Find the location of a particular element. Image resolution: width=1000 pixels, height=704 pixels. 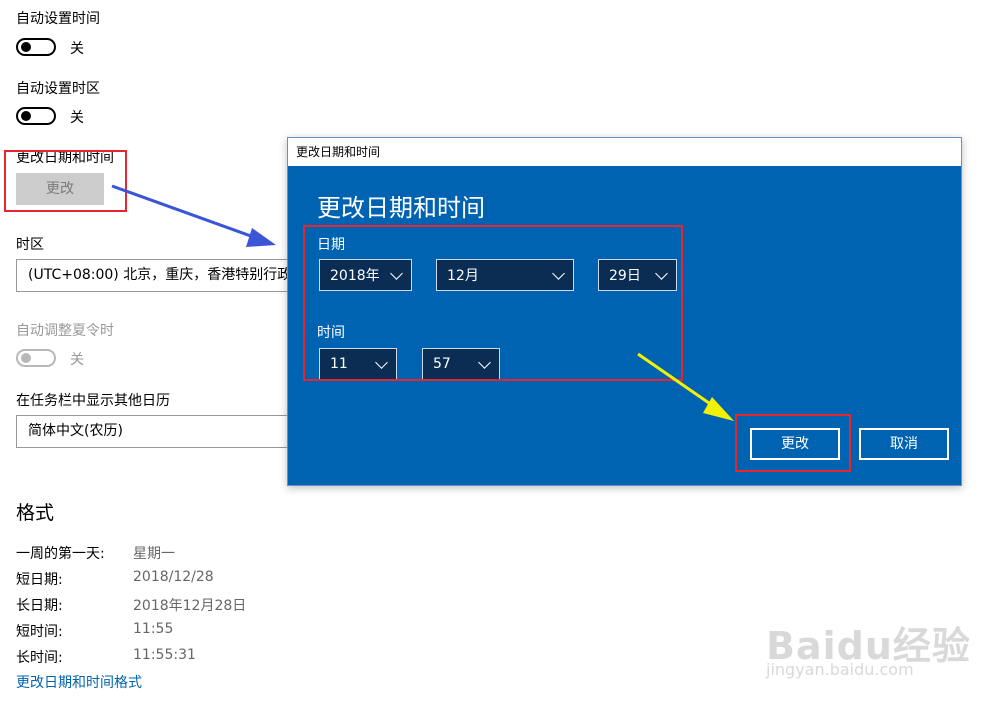

watermark-url: jingyan.baidu.com is located at coordinates (840, 669).